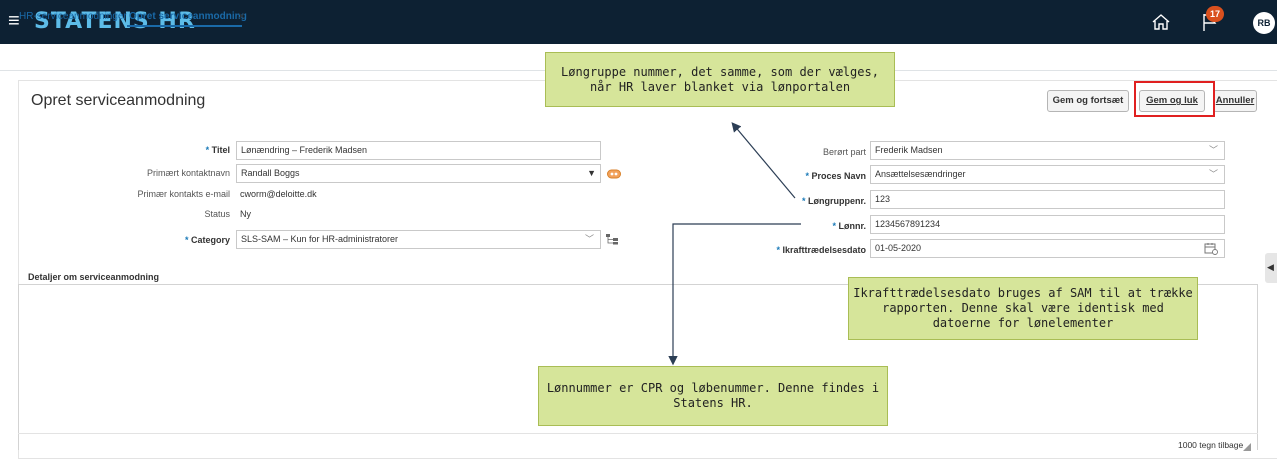 The image size is (1277, 459). I want to click on category-value: SLS-SAM – Kun for HR-administratorer, so click(320, 239).